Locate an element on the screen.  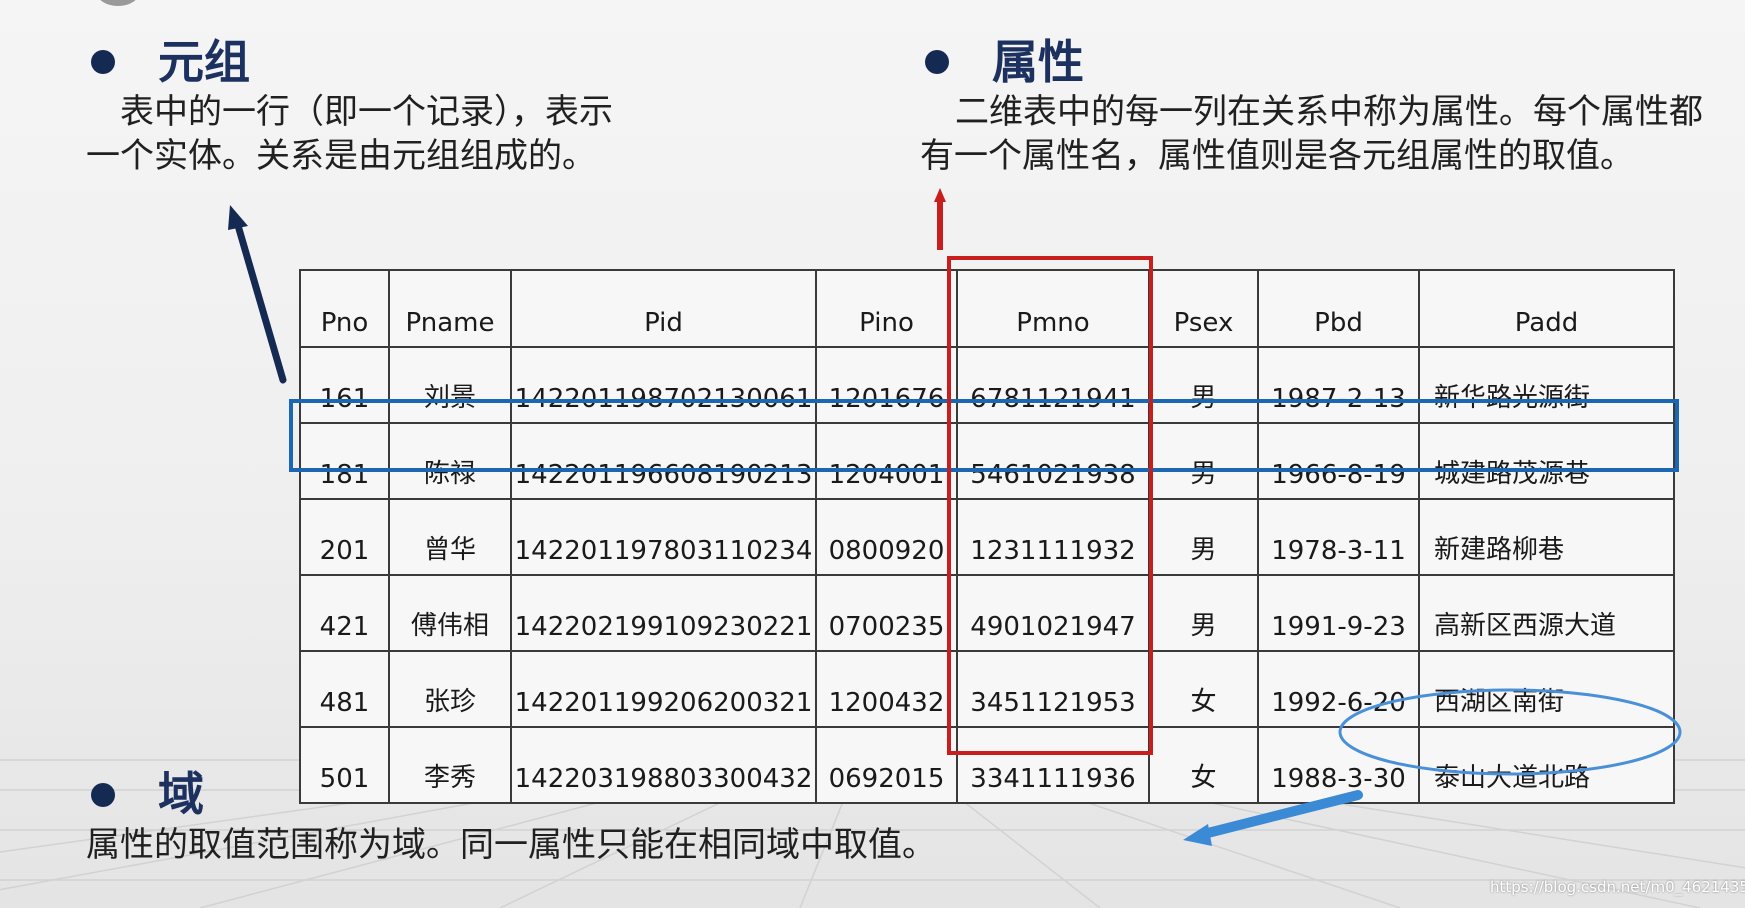
attribute-heading: 属性 is located at coordinates (1038, 62).